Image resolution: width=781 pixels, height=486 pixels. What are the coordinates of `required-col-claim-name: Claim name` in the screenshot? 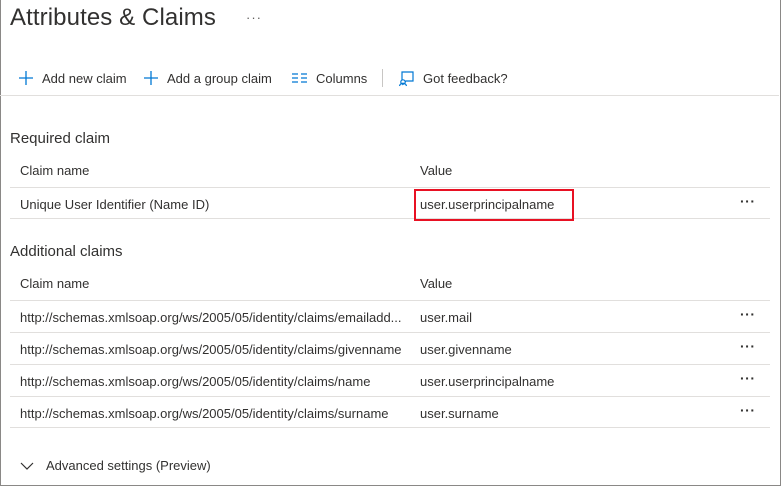 It's located at (55, 170).